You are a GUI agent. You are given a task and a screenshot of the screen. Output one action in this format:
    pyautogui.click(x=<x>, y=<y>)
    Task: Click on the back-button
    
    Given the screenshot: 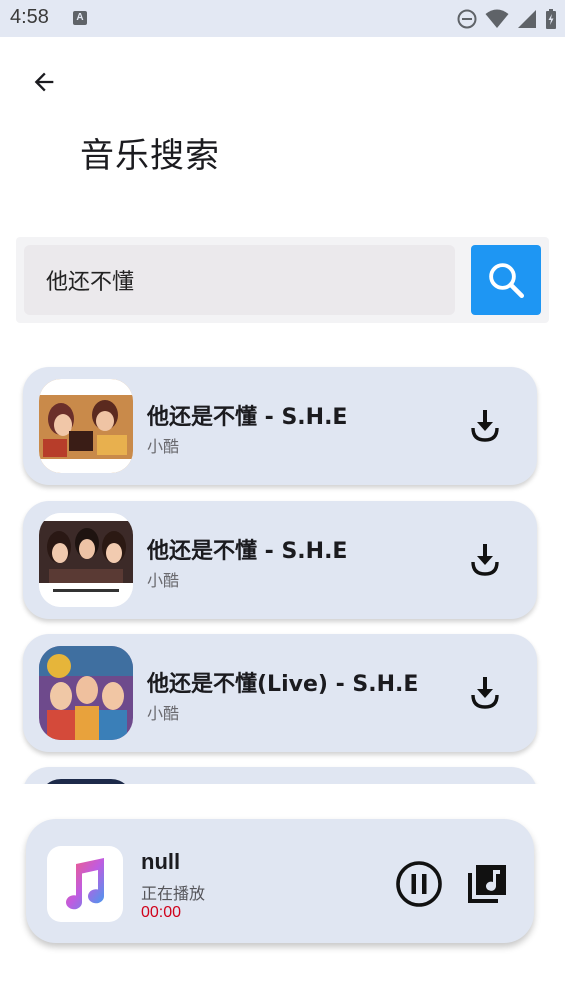 What is the action you would take?
    pyautogui.click(x=44, y=82)
    